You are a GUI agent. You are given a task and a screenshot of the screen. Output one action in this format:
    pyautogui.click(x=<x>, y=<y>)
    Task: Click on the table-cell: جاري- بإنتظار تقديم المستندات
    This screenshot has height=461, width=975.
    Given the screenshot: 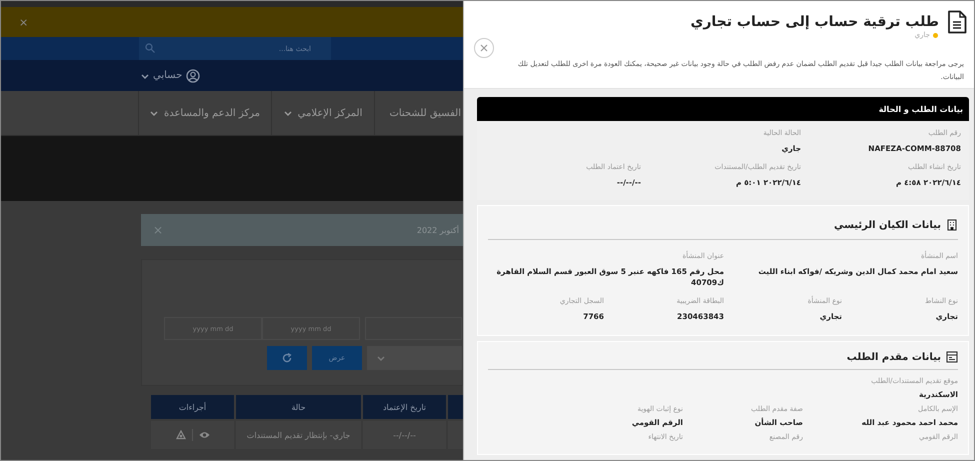 What is the action you would take?
    pyautogui.click(x=298, y=435)
    